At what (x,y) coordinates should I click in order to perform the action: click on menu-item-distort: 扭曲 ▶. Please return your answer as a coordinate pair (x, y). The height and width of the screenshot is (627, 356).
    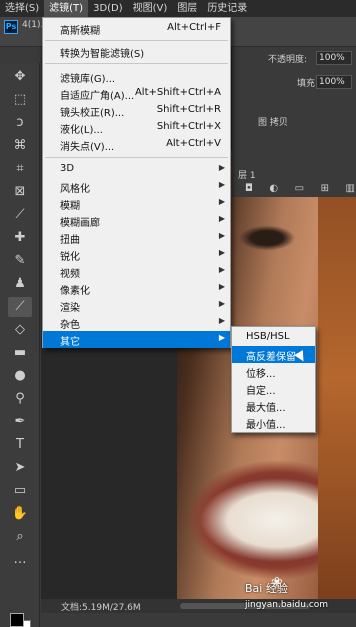
    Looking at the image, I should click on (136, 237).